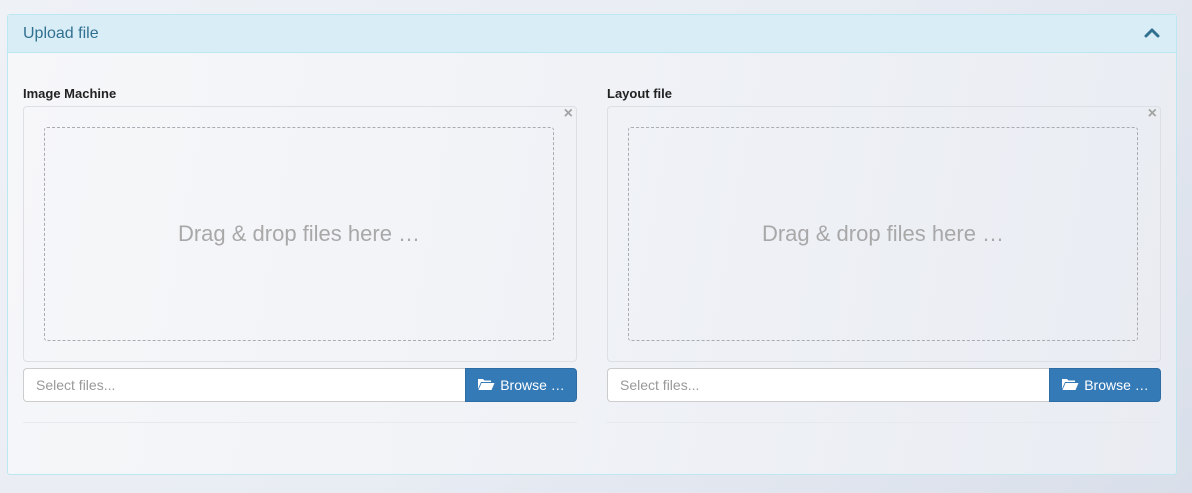 The image size is (1192, 493). Describe the element at coordinates (592, 34) in the screenshot. I see `panel-heading: Upload file` at that location.